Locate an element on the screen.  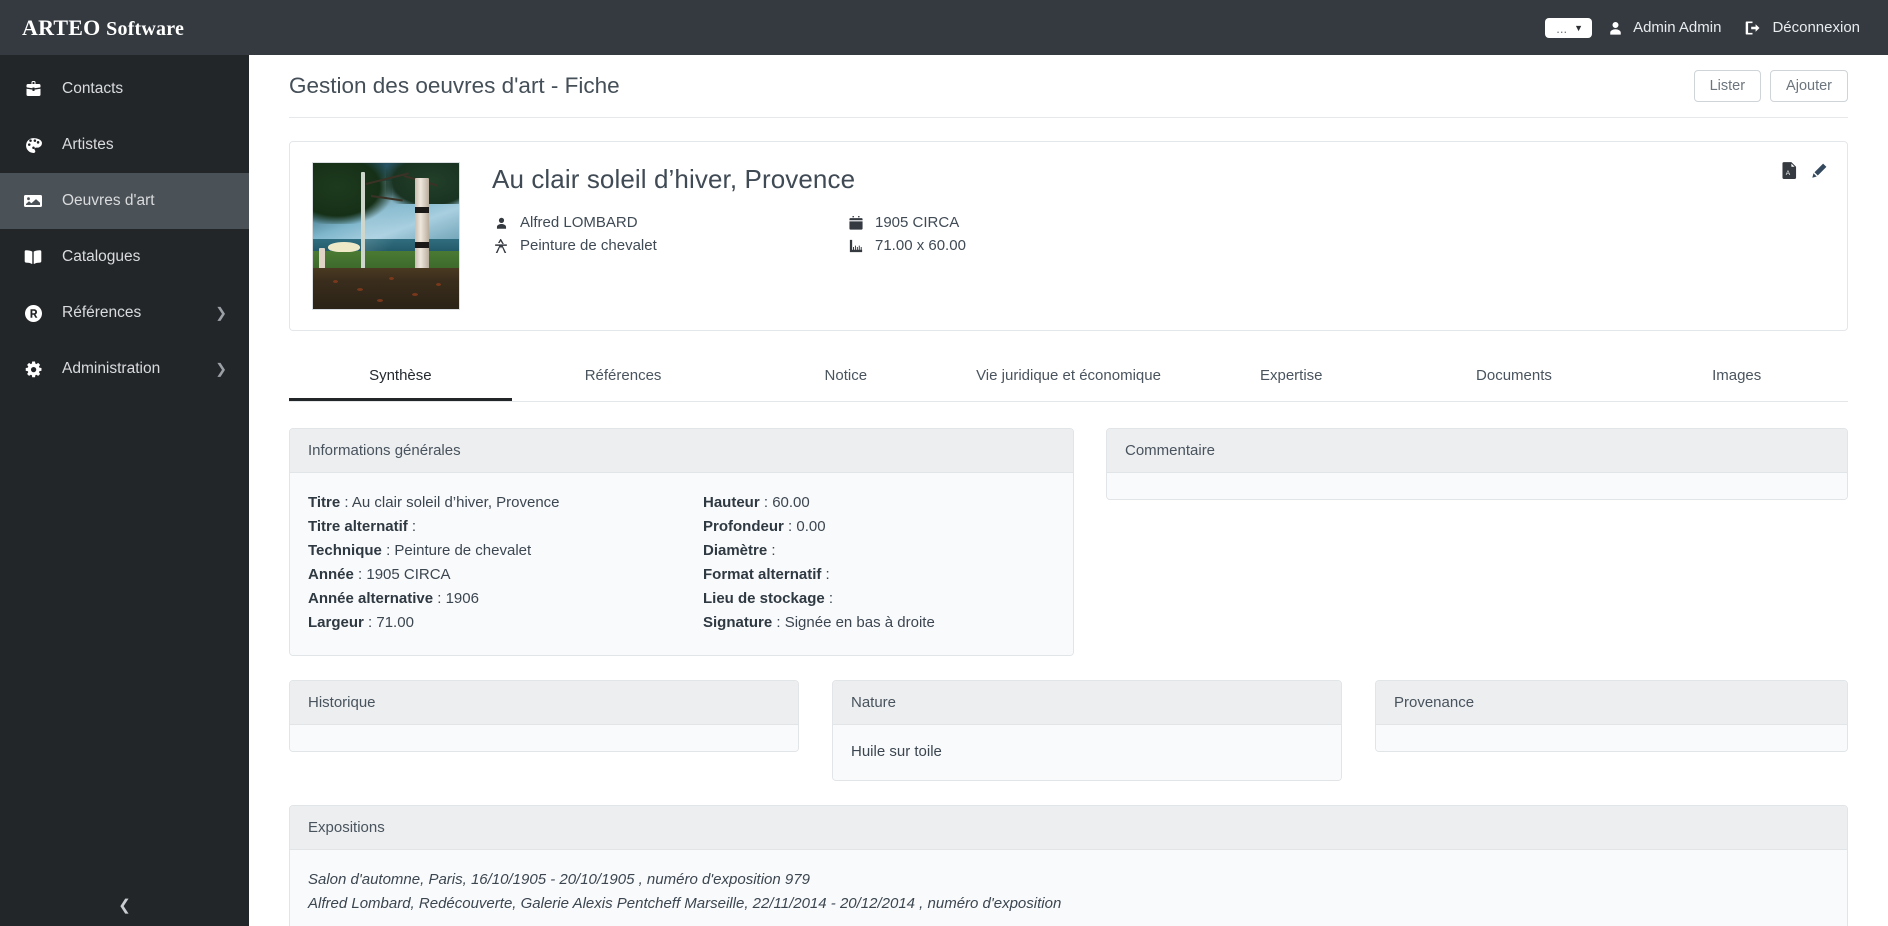
sidebar-collapse-button: ❮ is located at coordinates (124, 905).